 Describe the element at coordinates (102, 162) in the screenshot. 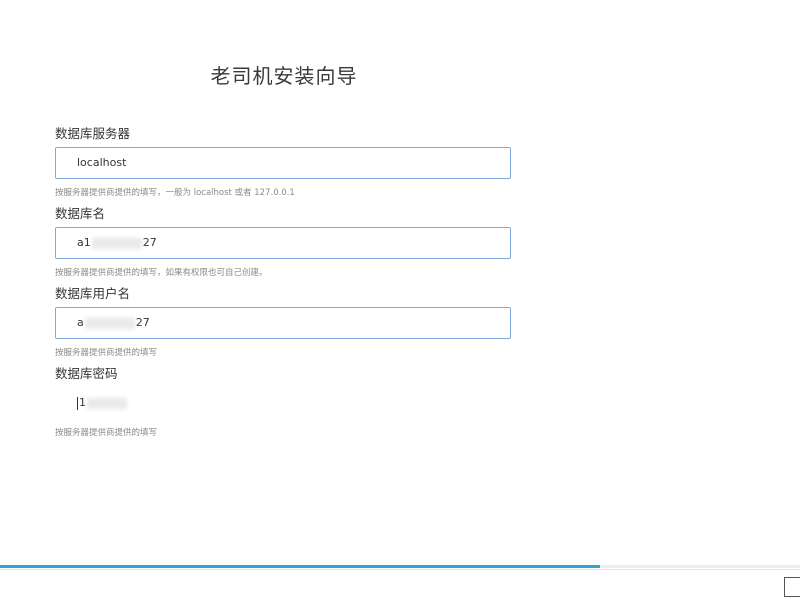

I see `db-server-value: localhost` at that location.